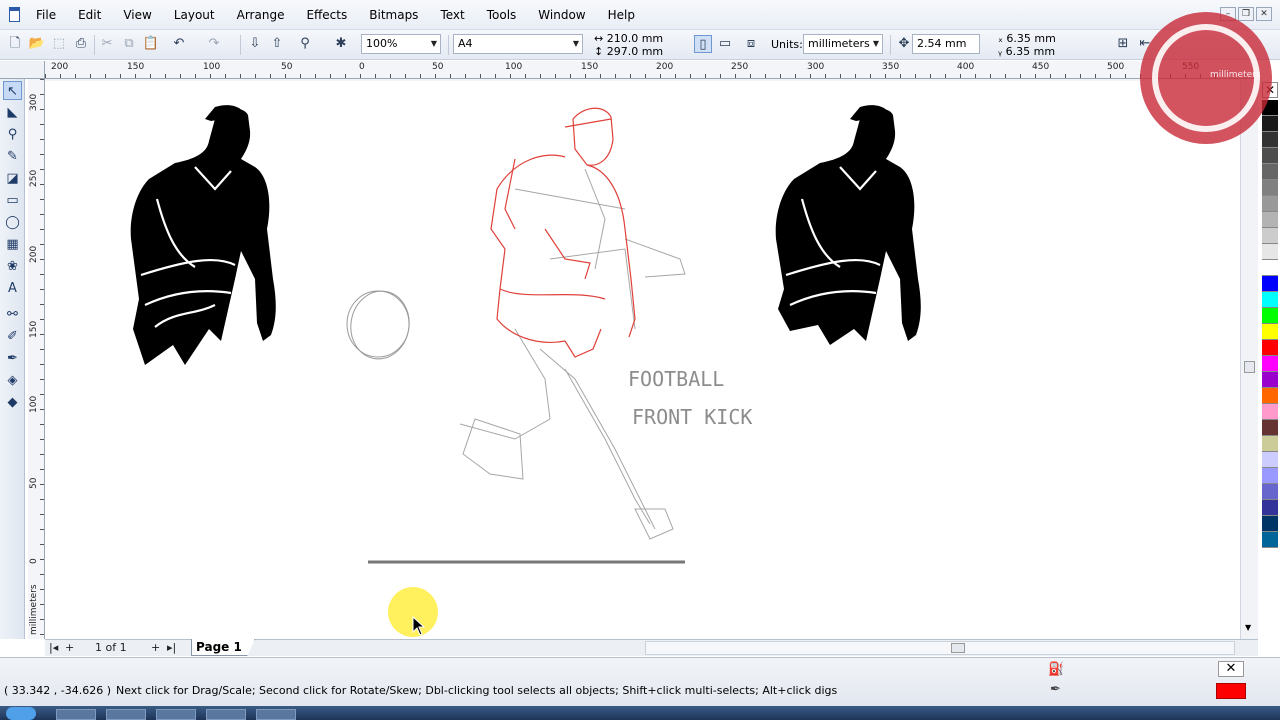  Describe the element at coordinates (12, 314) in the screenshot. I see `interactive-blend-icon: ⚯` at that location.